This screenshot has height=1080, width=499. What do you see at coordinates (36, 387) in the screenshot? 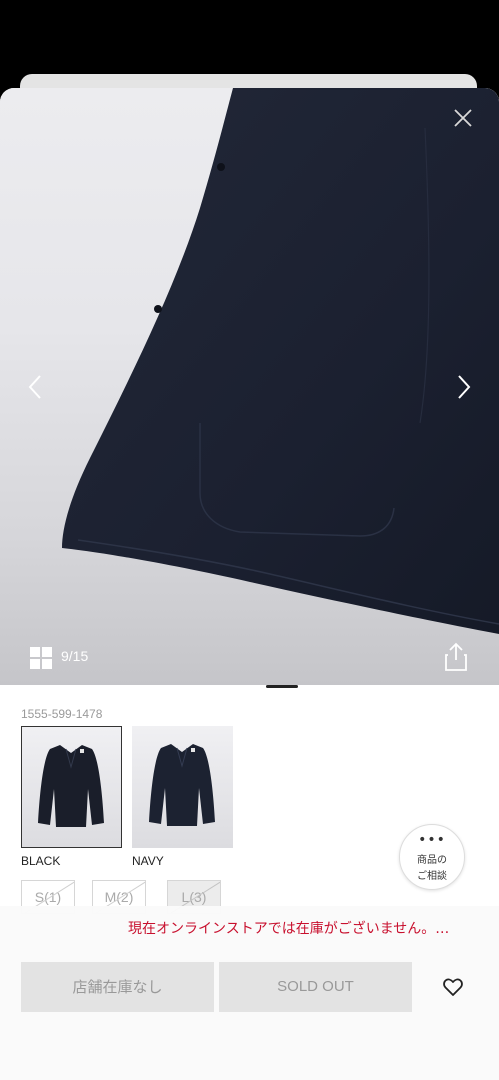
I see `previous-image-arrow-icon` at bounding box center [36, 387].